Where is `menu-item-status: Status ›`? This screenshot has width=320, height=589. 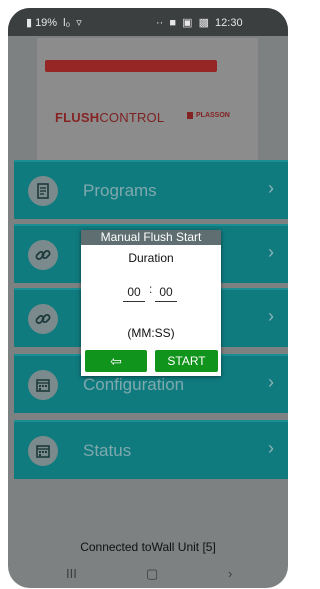
menu-item-status: Status › is located at coordinates (151, 449).